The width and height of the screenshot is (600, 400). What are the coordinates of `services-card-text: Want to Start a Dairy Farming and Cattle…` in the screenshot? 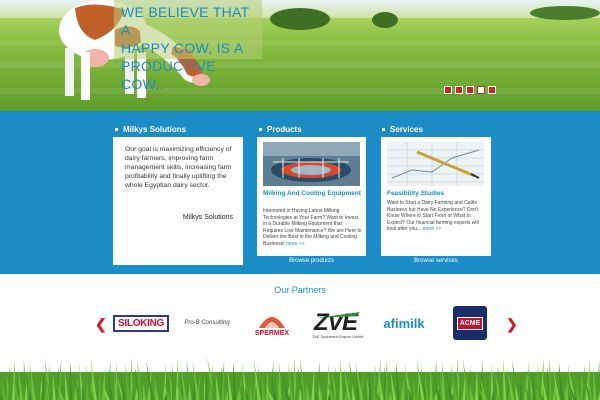 It's located at (437, 216).